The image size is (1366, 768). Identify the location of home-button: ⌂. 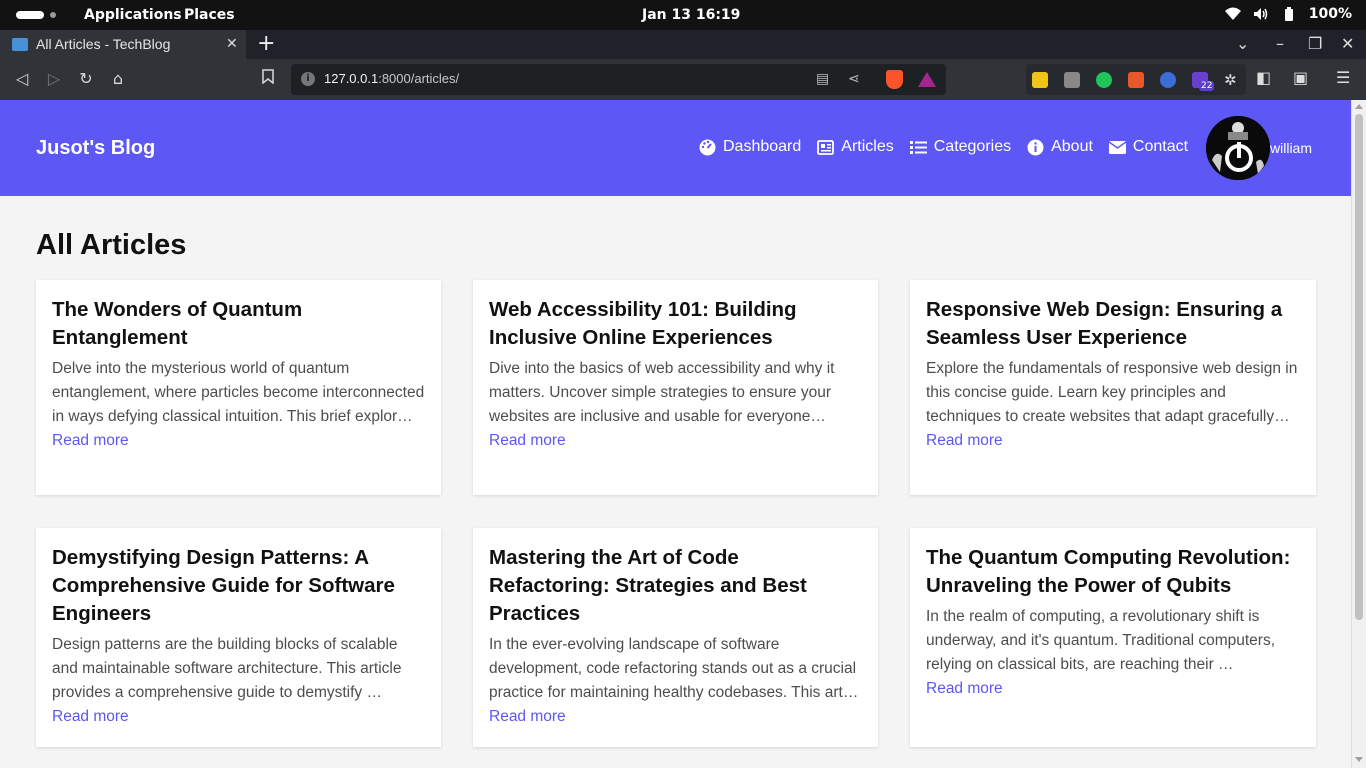
(118, 78).